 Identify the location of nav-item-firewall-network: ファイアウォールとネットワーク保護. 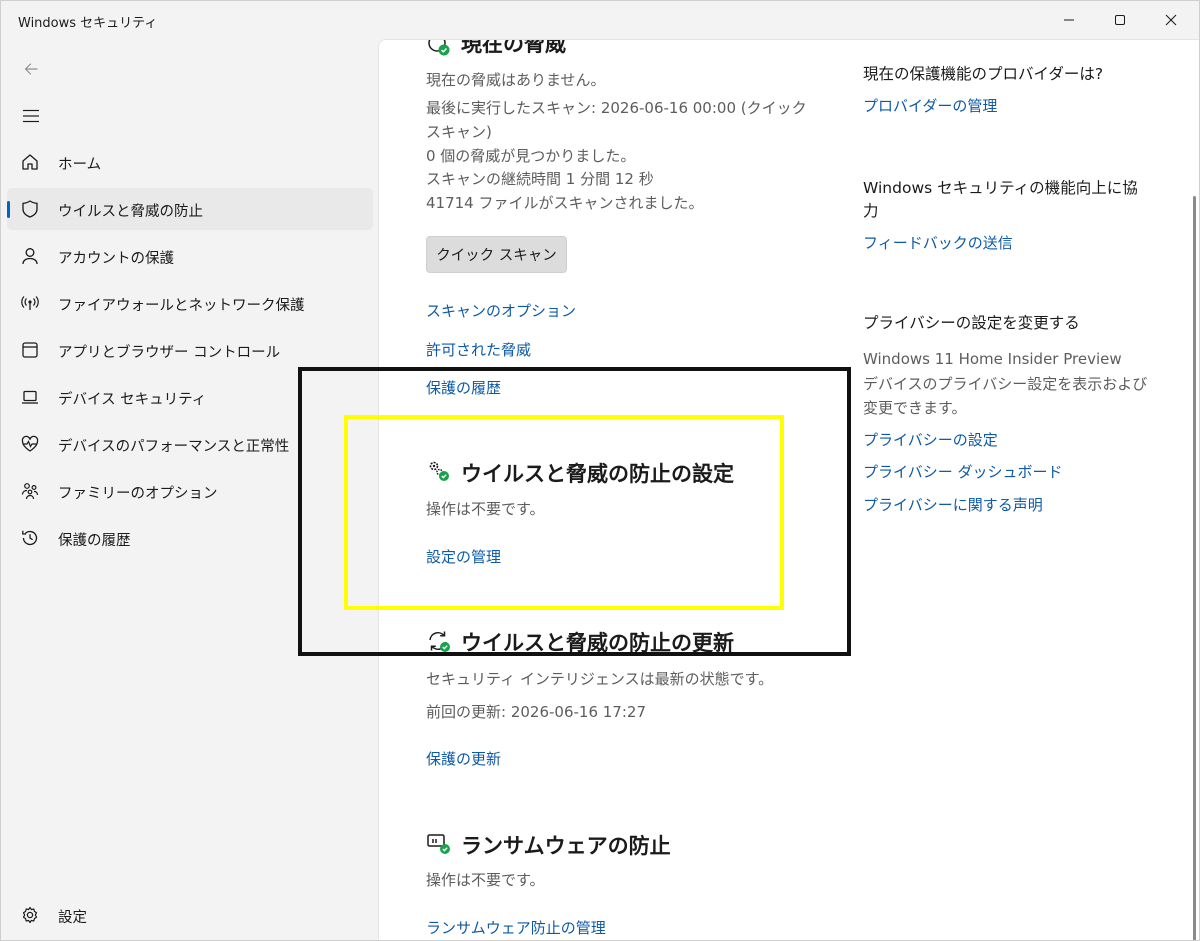
(190, 303).